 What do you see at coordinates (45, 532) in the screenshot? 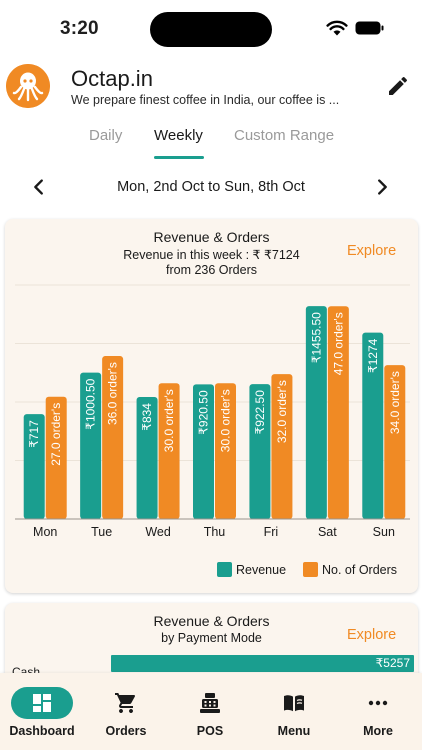
I see `x-axis-tick-label: Mon` at bounding box center [45, 532].